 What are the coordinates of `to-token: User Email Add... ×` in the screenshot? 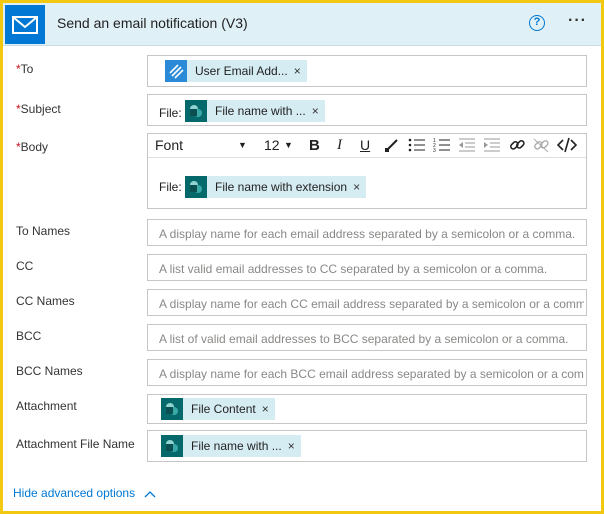 It's located at (236, 71).